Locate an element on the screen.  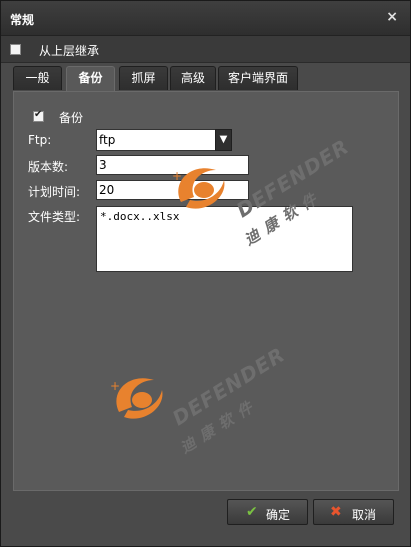
versions-input: 3 is located at coordinates (172, 165).